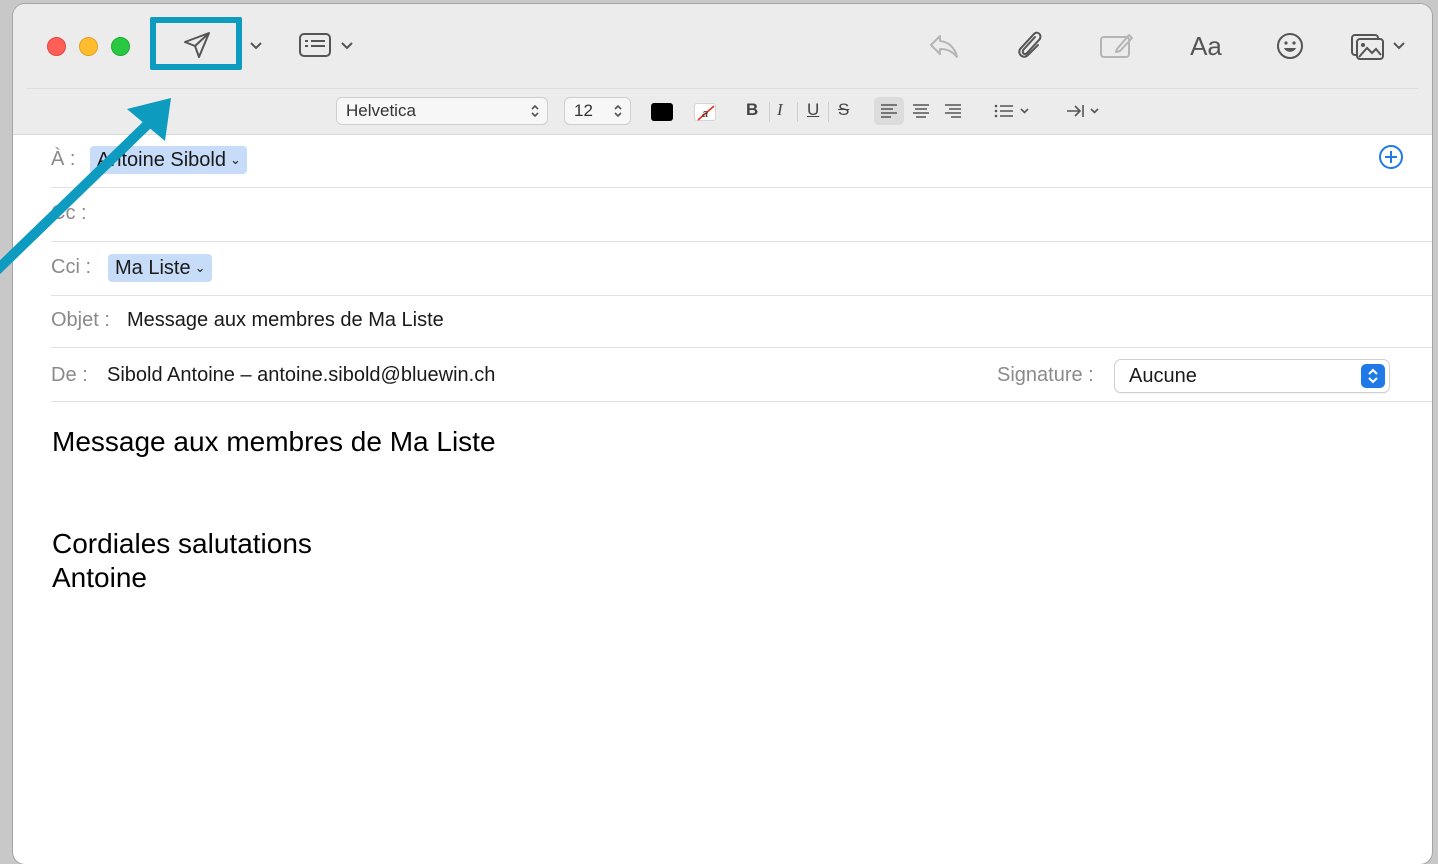  I want to click on to-recipient-token: Antoine Sibold ⌄, so click(168, 160).